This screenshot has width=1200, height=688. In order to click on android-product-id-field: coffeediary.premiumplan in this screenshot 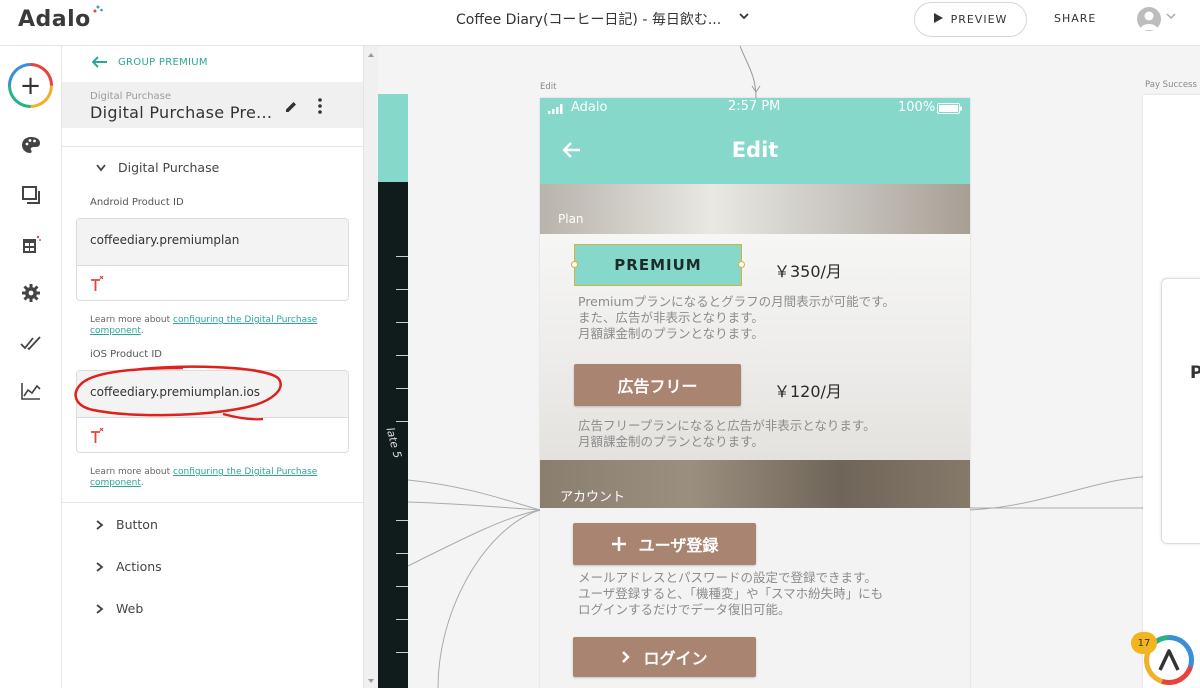, I will do `click(212, 259)`.